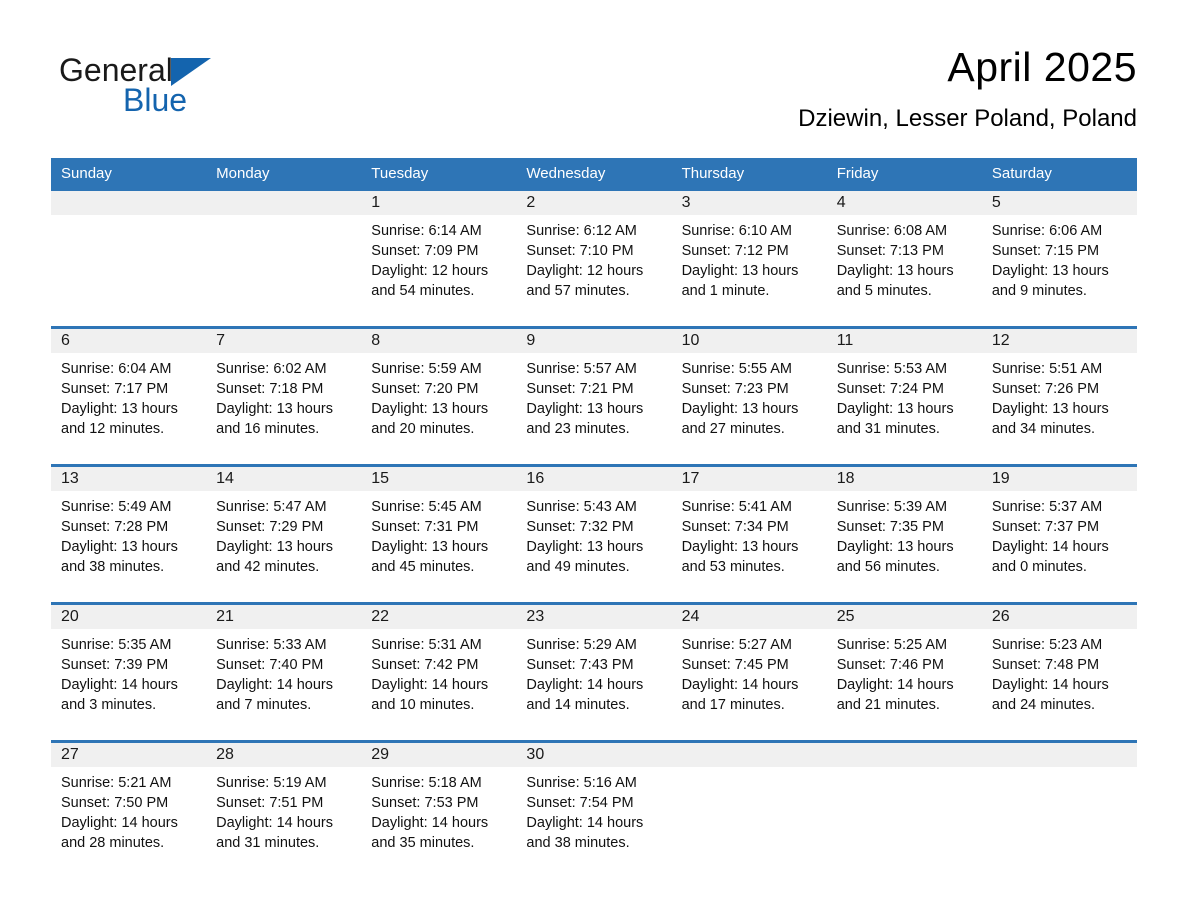 The width and height of the screenshot is (1188, 918). I want to click on day-number: 10, so click(749, 341).